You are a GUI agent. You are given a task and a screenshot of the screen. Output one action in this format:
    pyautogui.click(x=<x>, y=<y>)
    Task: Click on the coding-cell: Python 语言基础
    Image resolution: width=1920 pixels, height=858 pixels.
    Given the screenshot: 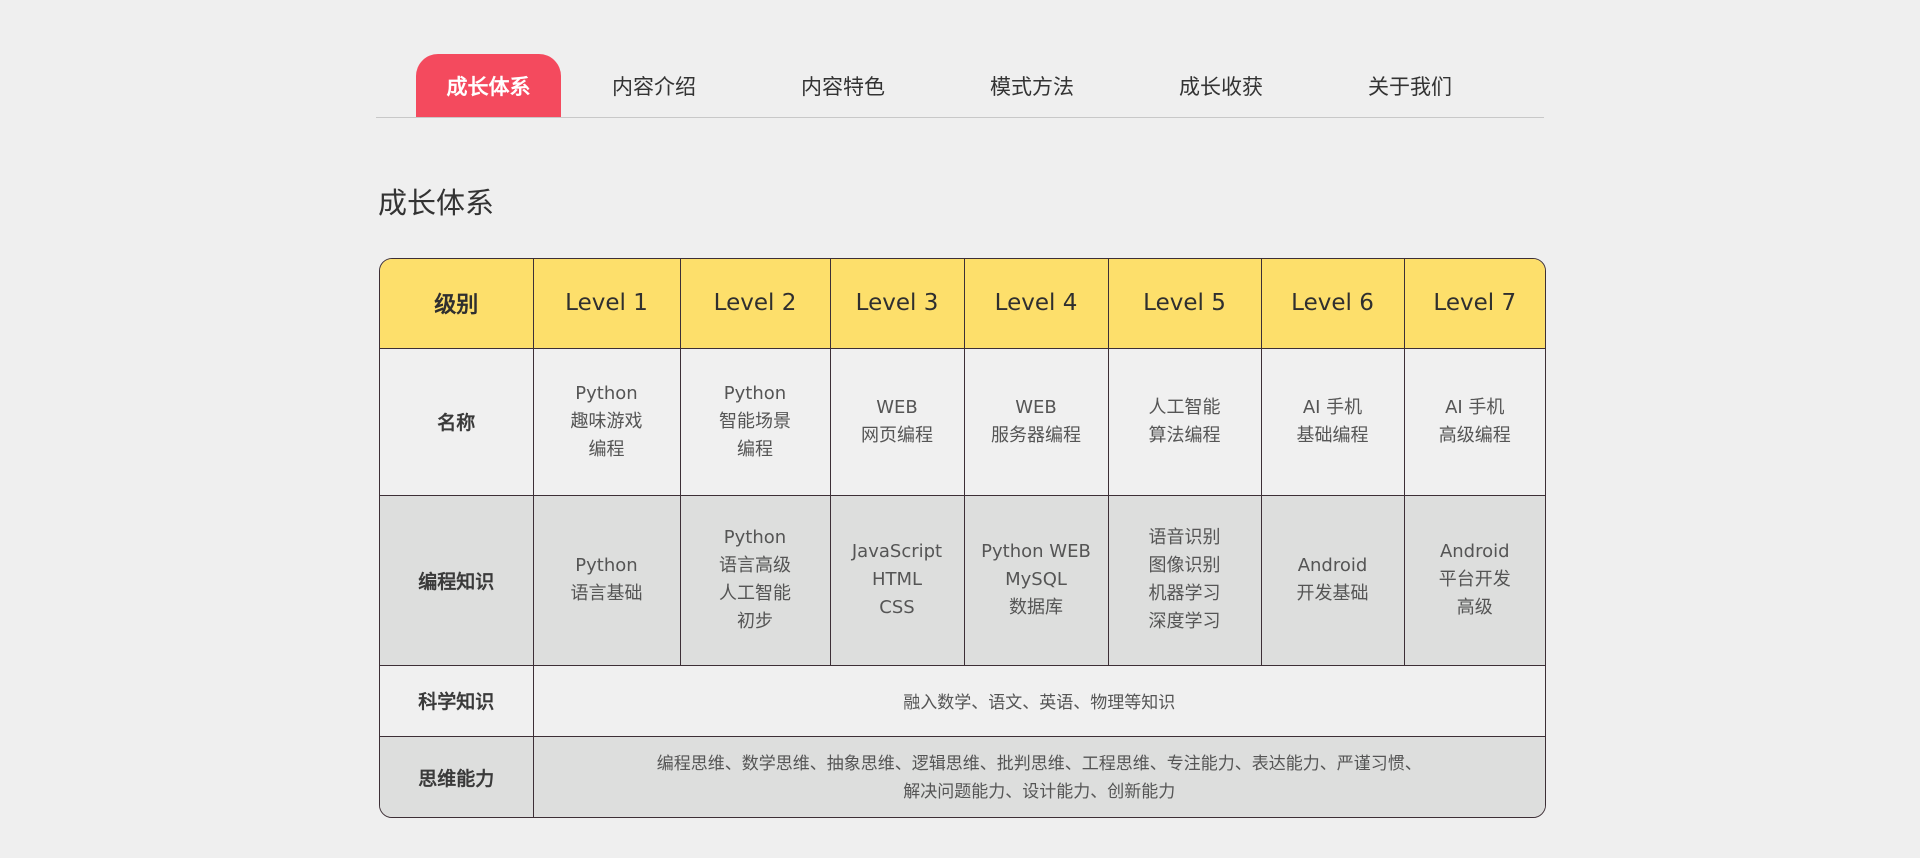 What is the action you would take?
    pyautogui.click(x=606, y=580)
    